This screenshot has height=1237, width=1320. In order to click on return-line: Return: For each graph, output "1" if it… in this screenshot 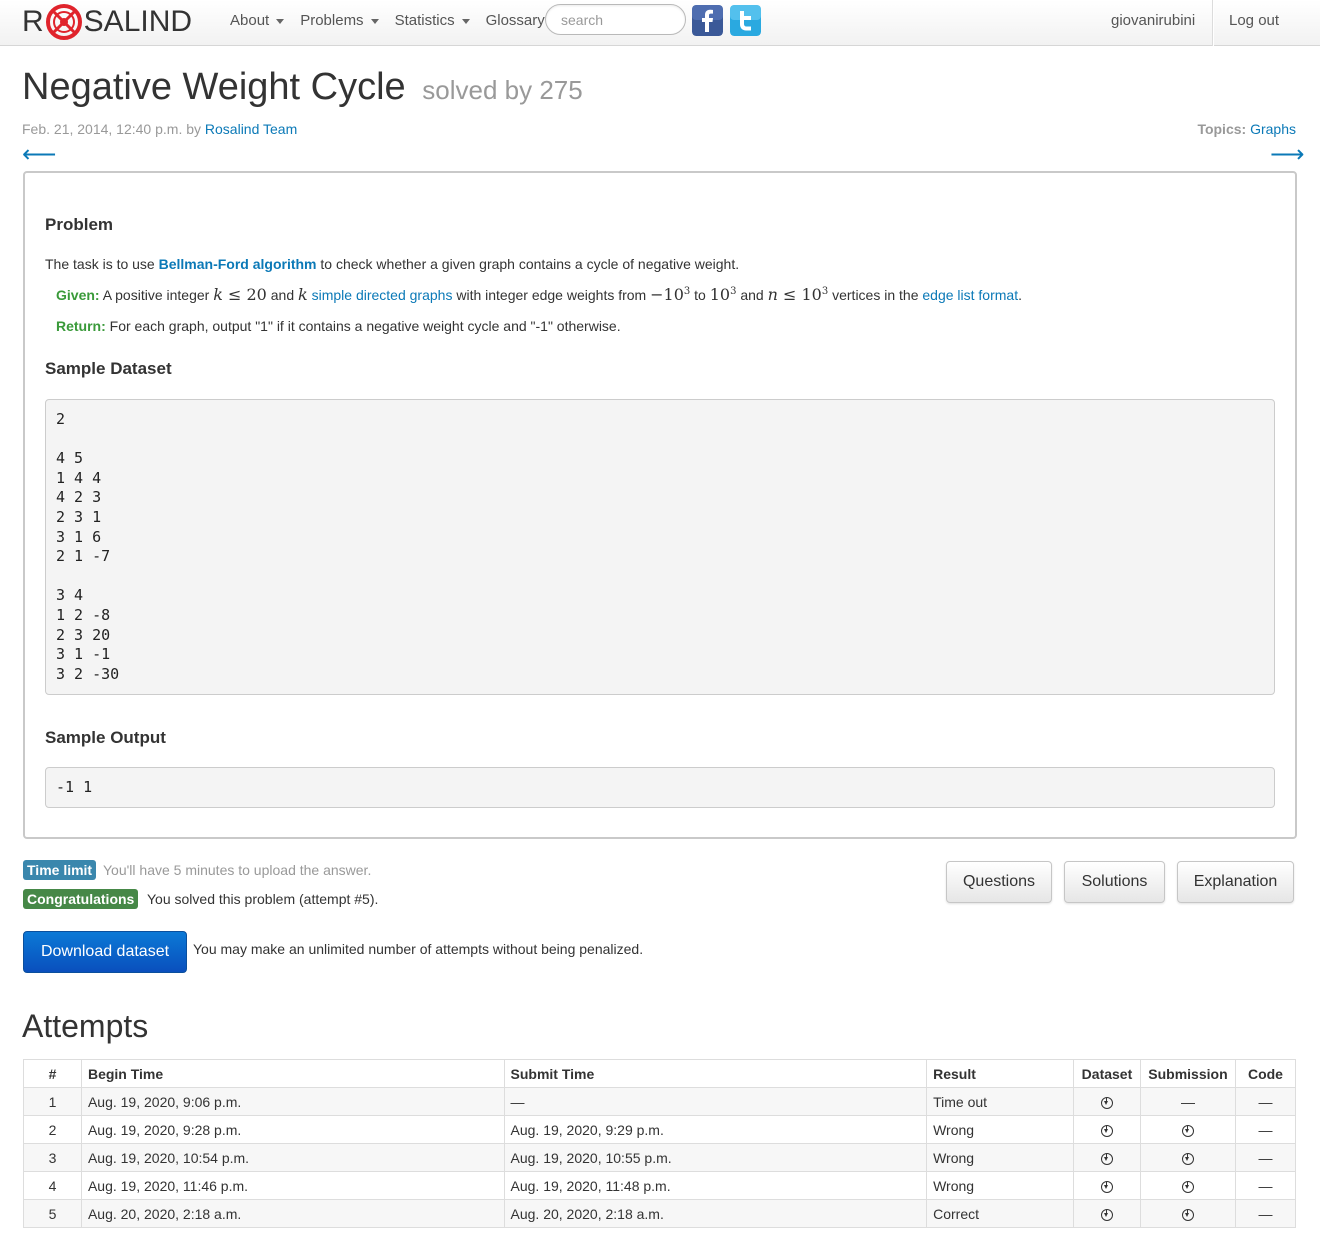, I will do `click(338, 326)`.